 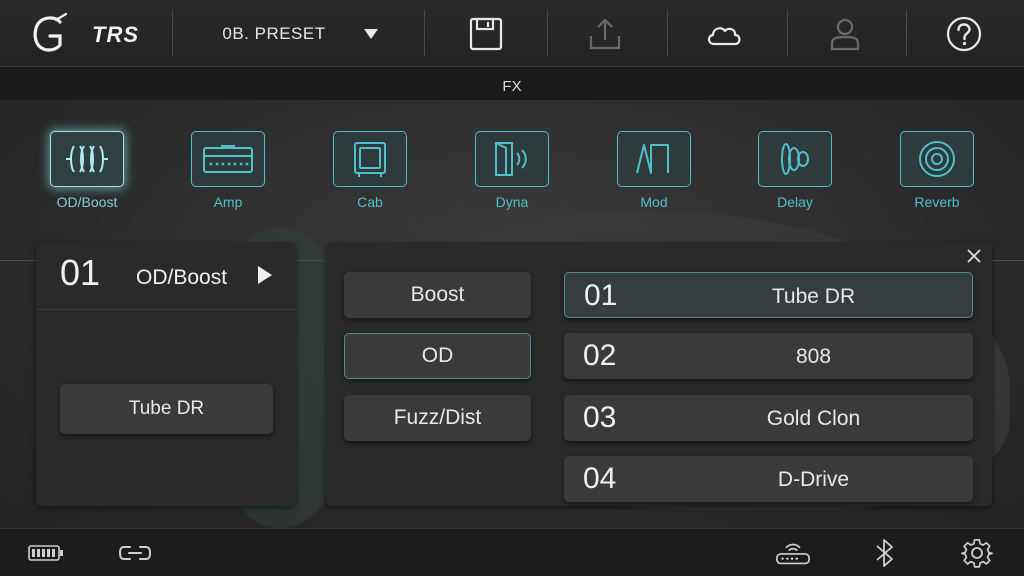 I want to click on model-row-808: 02 808, so click(x=768, y=356).